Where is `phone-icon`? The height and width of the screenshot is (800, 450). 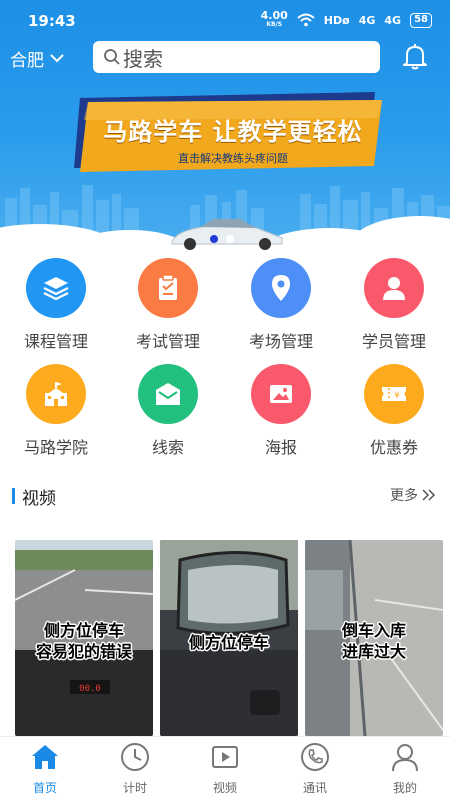
phone-icon is located at coordinates (315, 757).